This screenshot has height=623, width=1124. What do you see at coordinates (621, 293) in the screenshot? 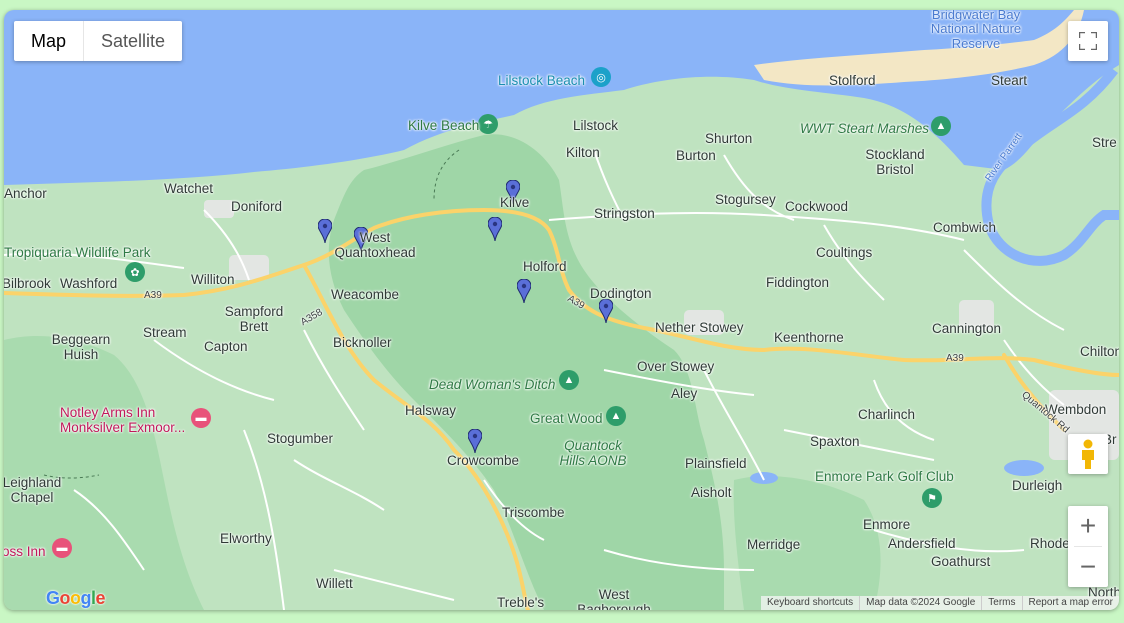
I see `label-dodington: Dodington` at bounding box center [621, 293].